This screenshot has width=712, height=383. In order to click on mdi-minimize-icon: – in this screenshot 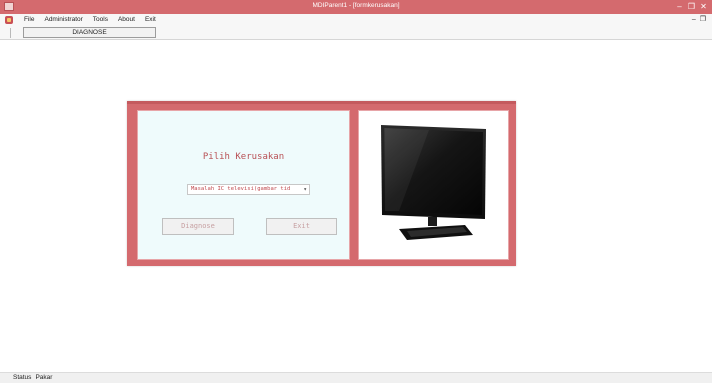, I will do `click(694, 20)`.